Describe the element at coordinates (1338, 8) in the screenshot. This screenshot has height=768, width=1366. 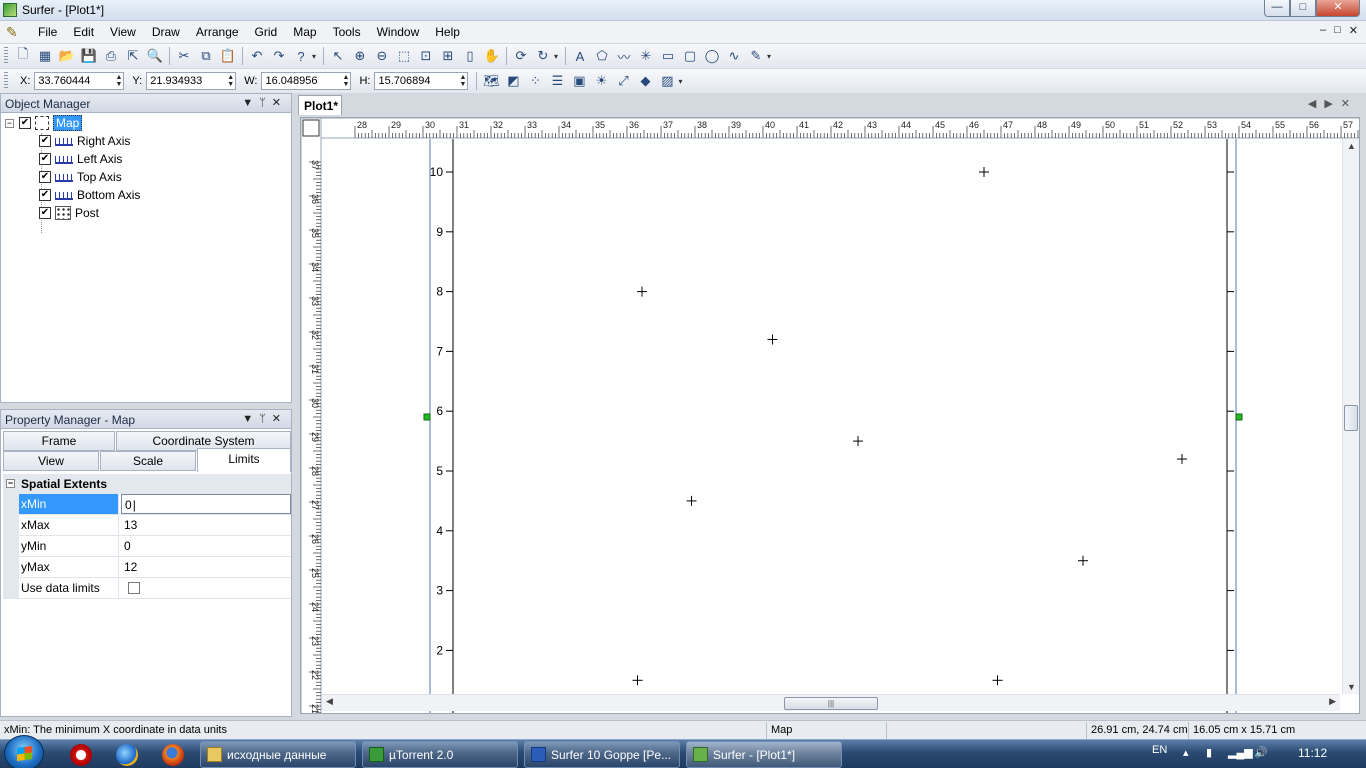
I see `close-button: ✕` at that location.